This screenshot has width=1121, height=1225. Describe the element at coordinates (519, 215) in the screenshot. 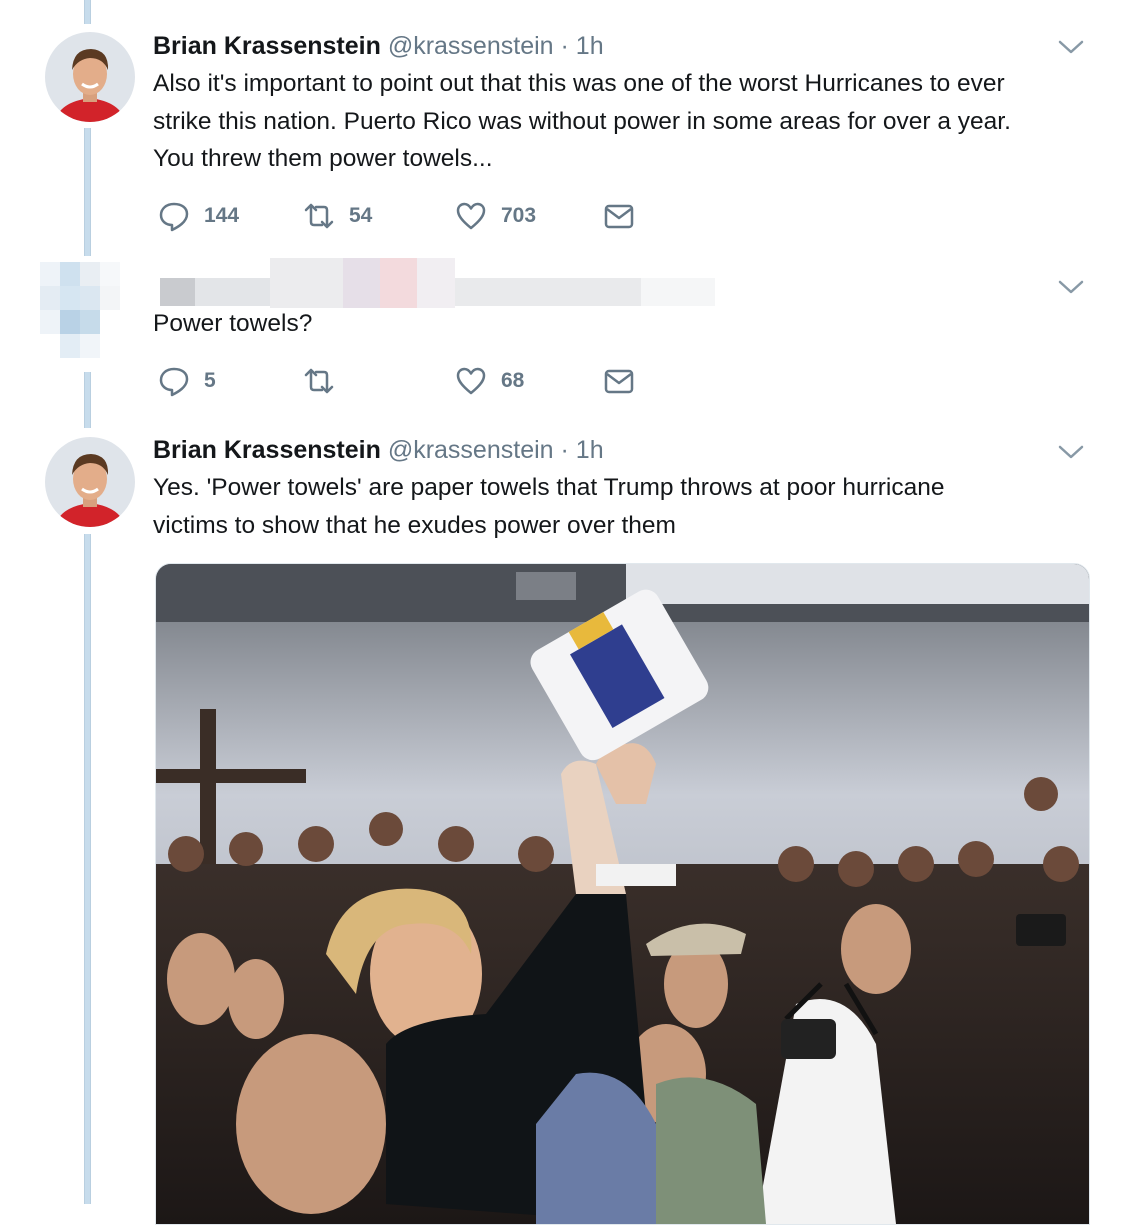

I see `like-count: 703` at that location.